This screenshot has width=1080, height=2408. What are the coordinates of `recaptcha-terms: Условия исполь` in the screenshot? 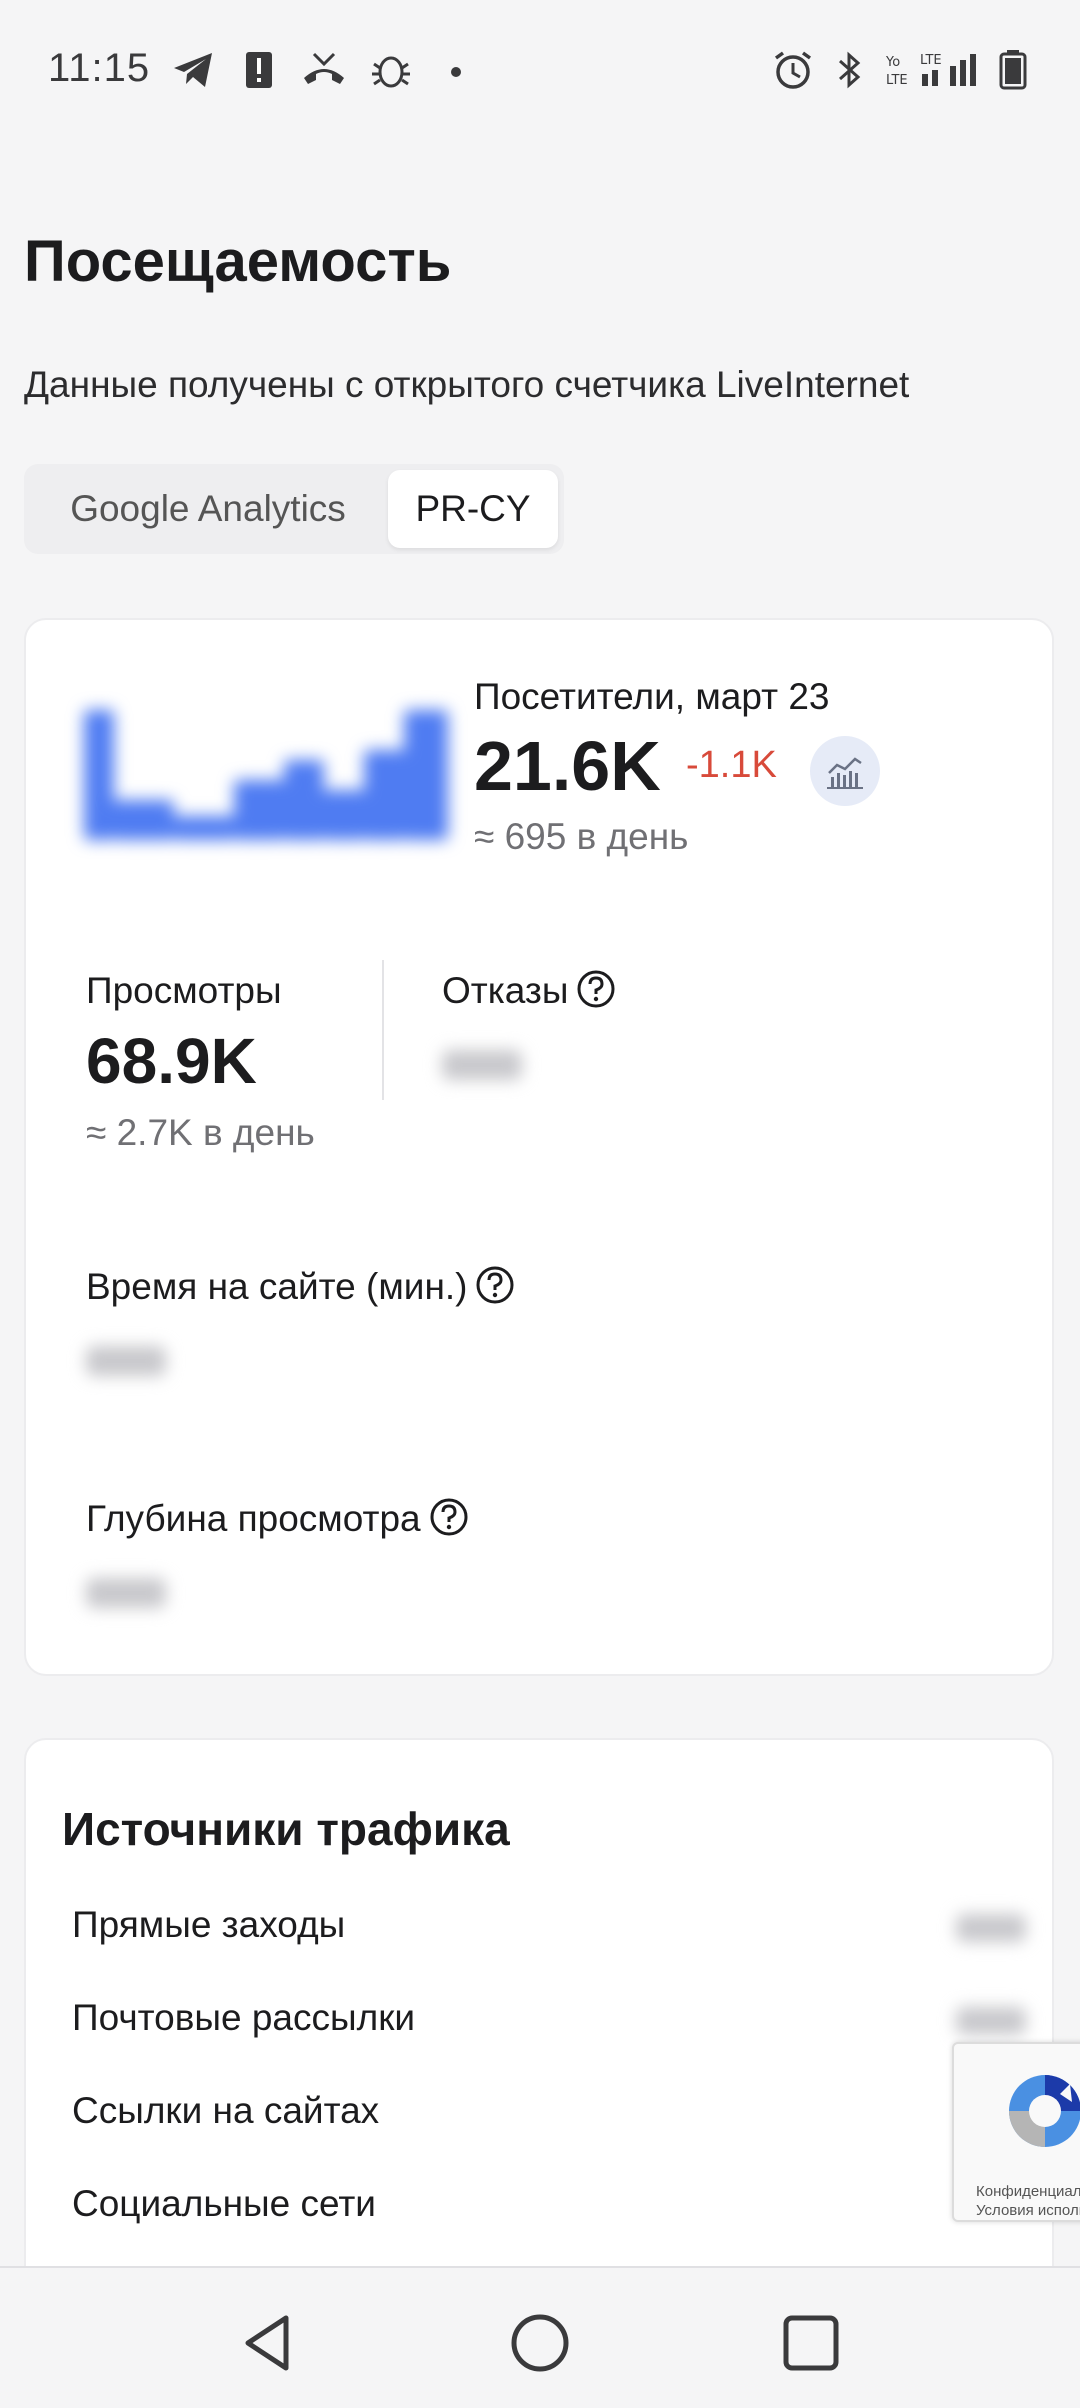 It's located at (1028, 2210).